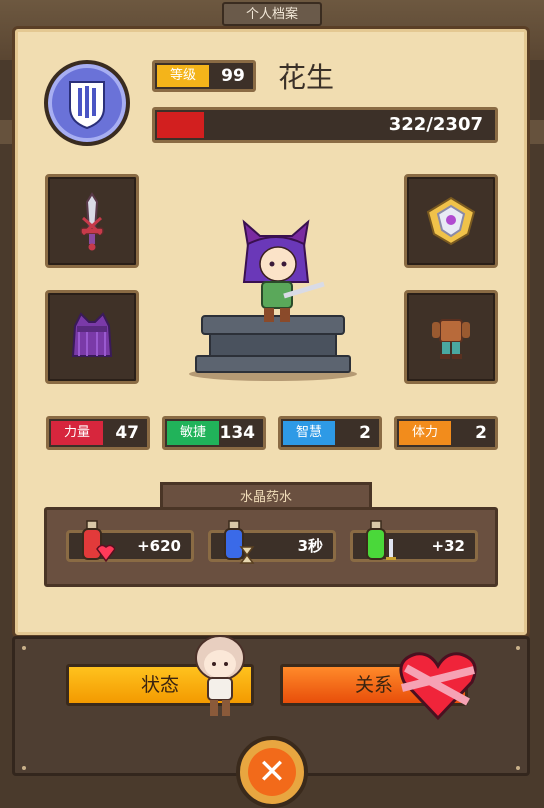  Describe the element at coordinates (266, 496) in the screenshot. I see `potion-section-title: 水晶药水` at that location.